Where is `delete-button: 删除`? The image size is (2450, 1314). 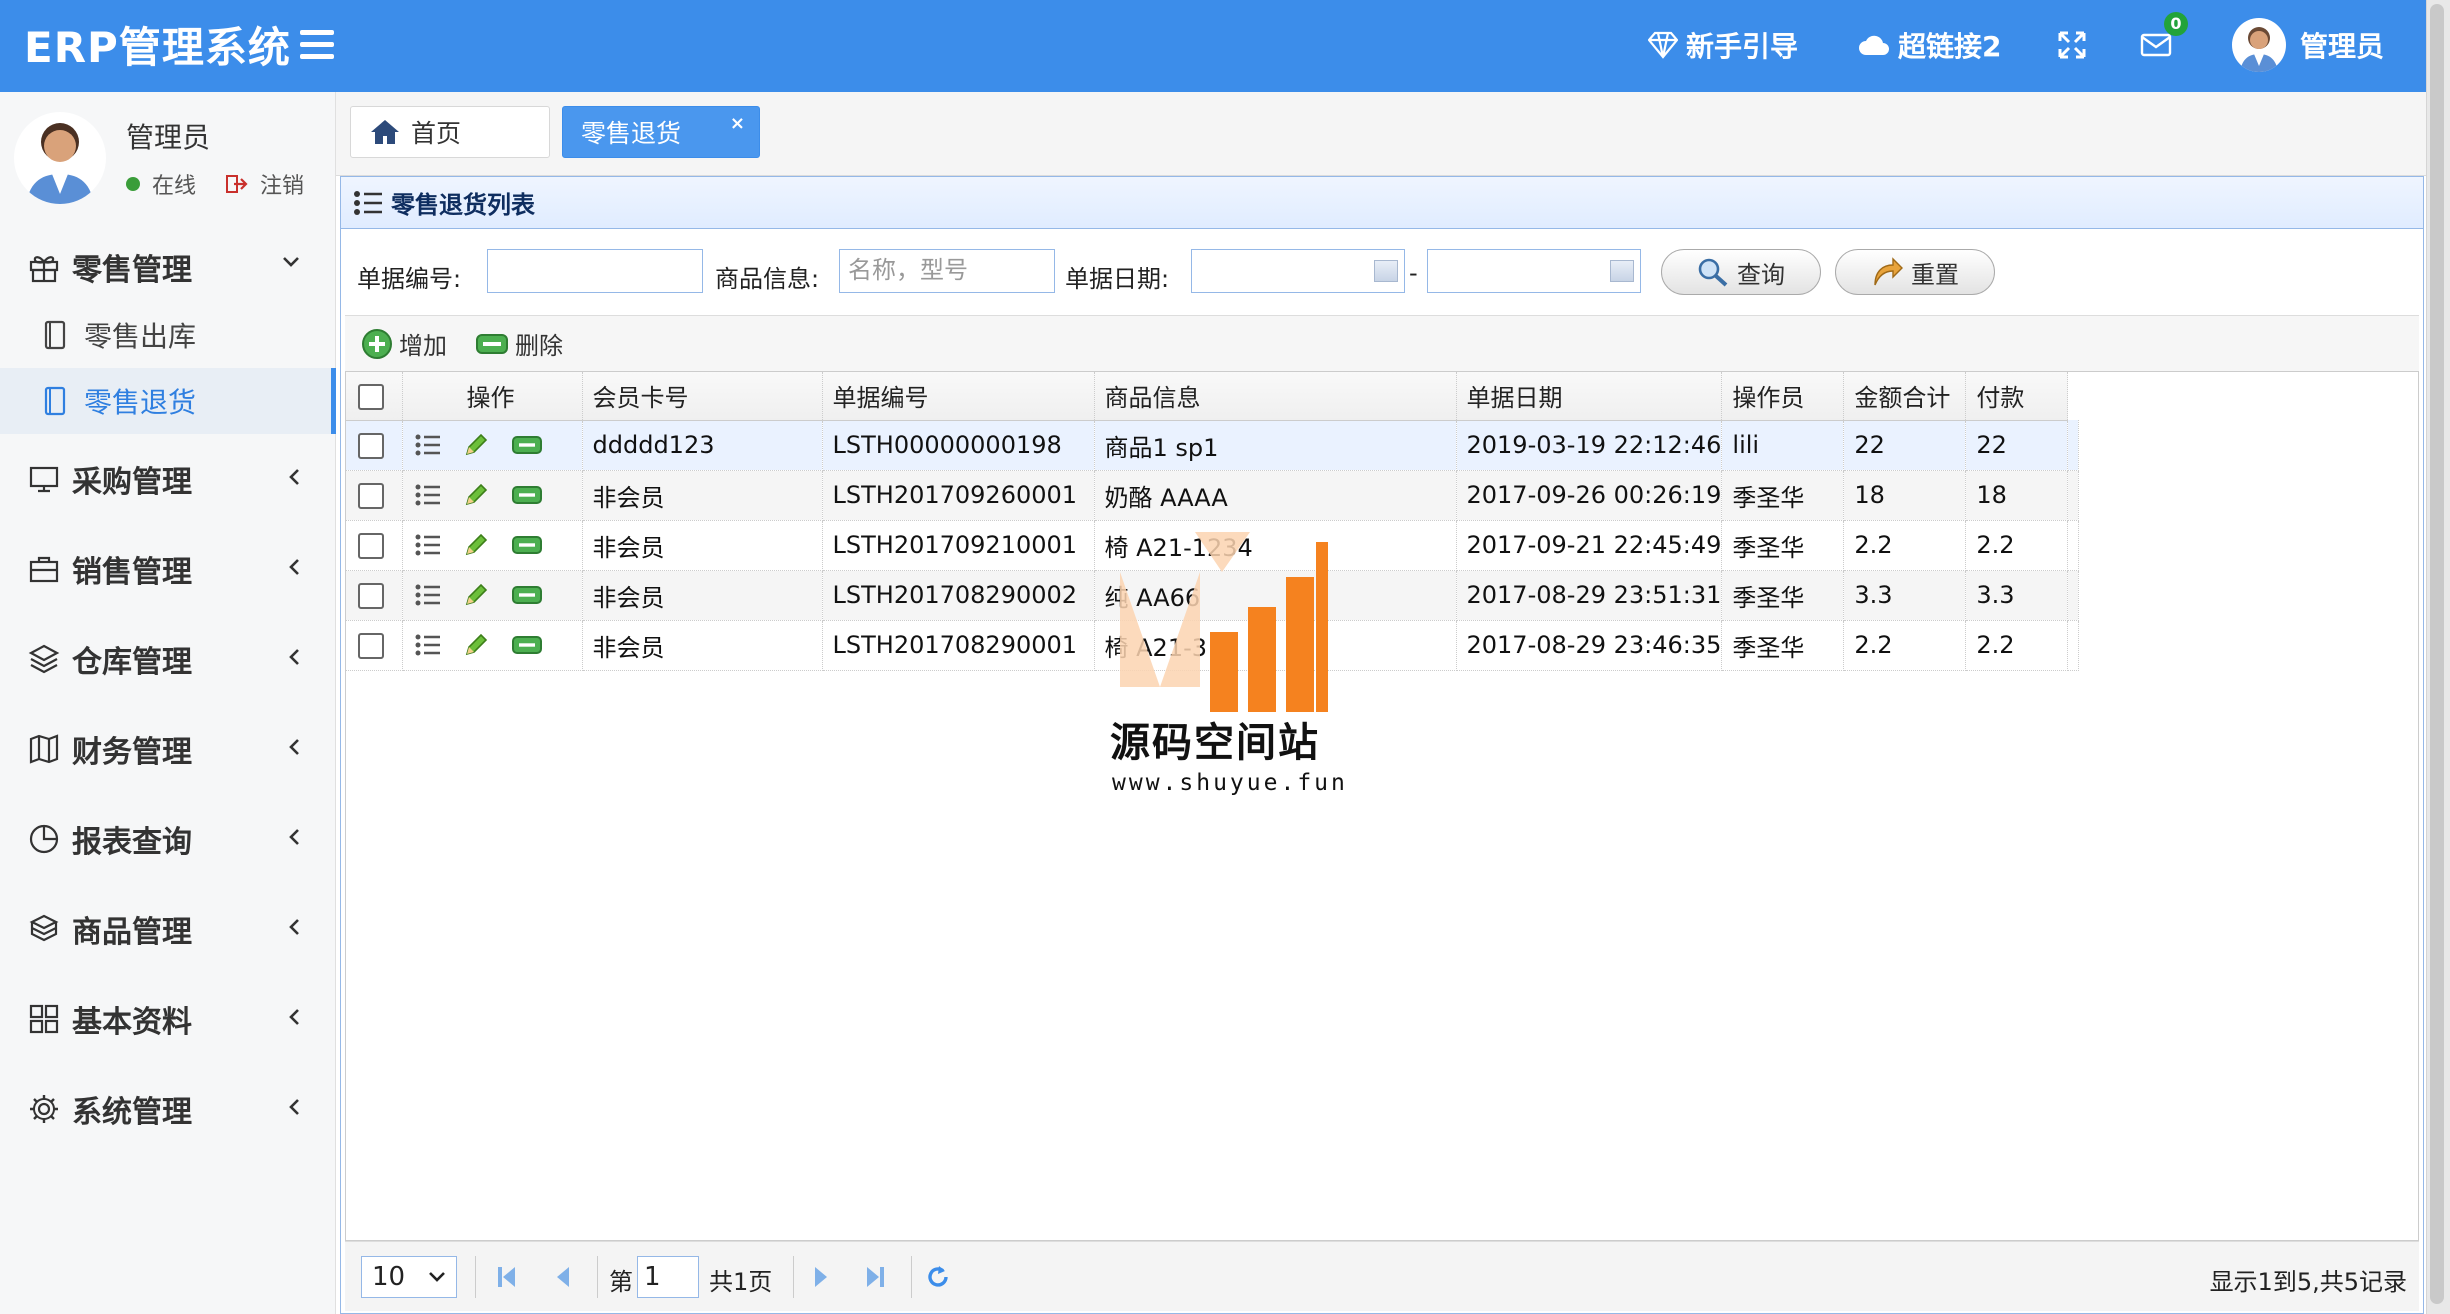
delete-button: 删除 is located at coordinates (519, 343).